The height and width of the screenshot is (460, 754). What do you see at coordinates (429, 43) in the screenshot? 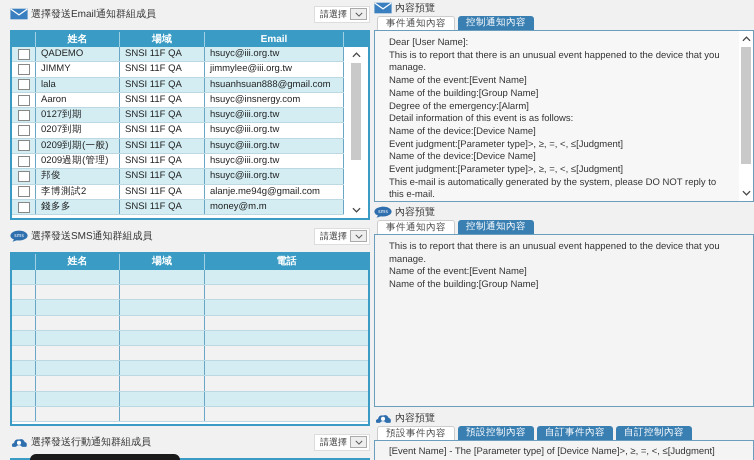
I see `message-line: Dear [User Name]:` at bounding box center [429, 43].